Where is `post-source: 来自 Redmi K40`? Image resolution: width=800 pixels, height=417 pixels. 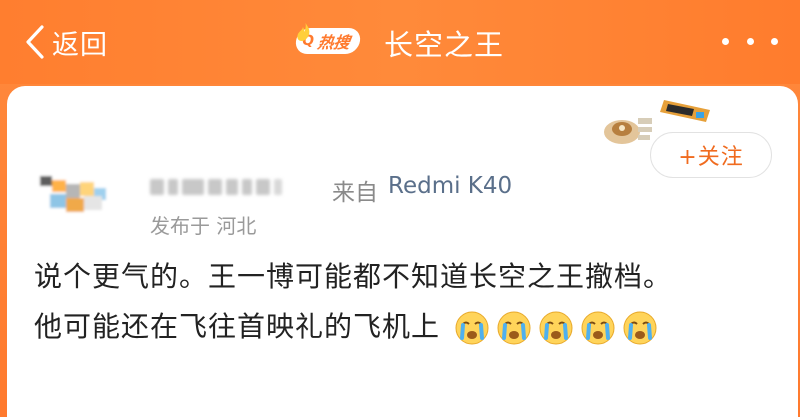 post-source: 来自 Redmi K40 is located at coordinates (422, 190).